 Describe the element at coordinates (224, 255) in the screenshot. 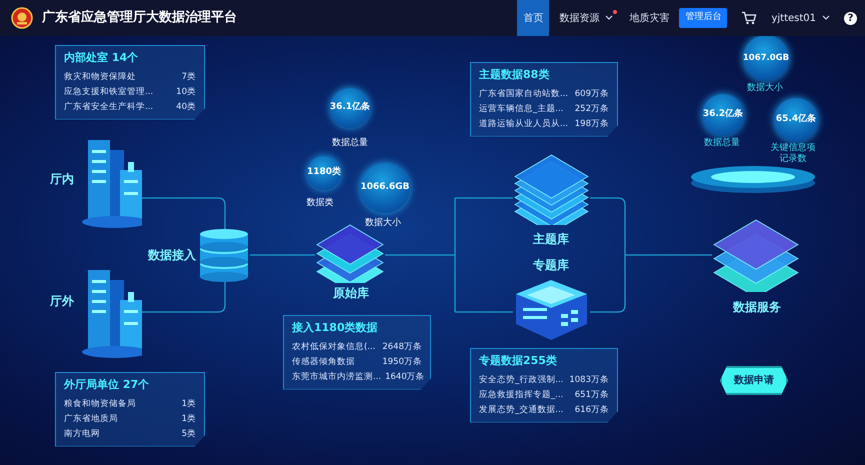

I see `database-icon` at that location.